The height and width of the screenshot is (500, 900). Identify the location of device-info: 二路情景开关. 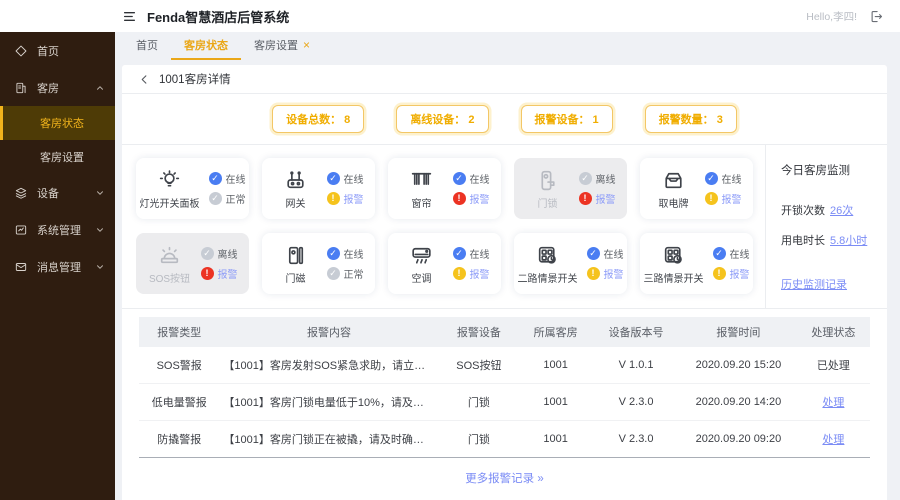
(548, 264).